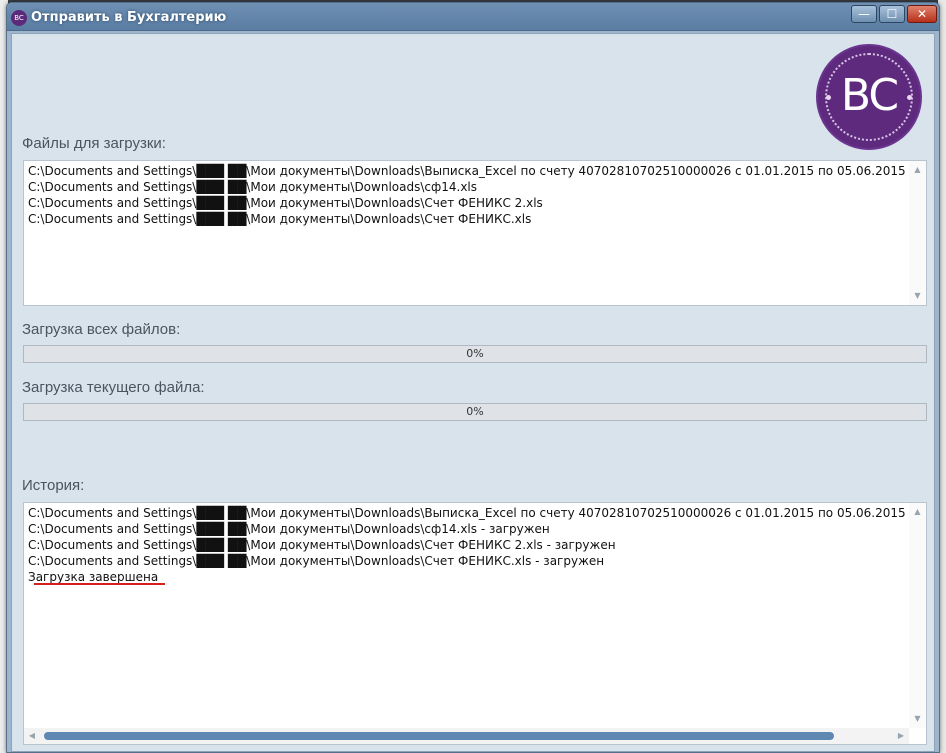 The width and height of the screenshot is (946, 753). I want to click on progress-all-text: 0%, so click(475, 353).